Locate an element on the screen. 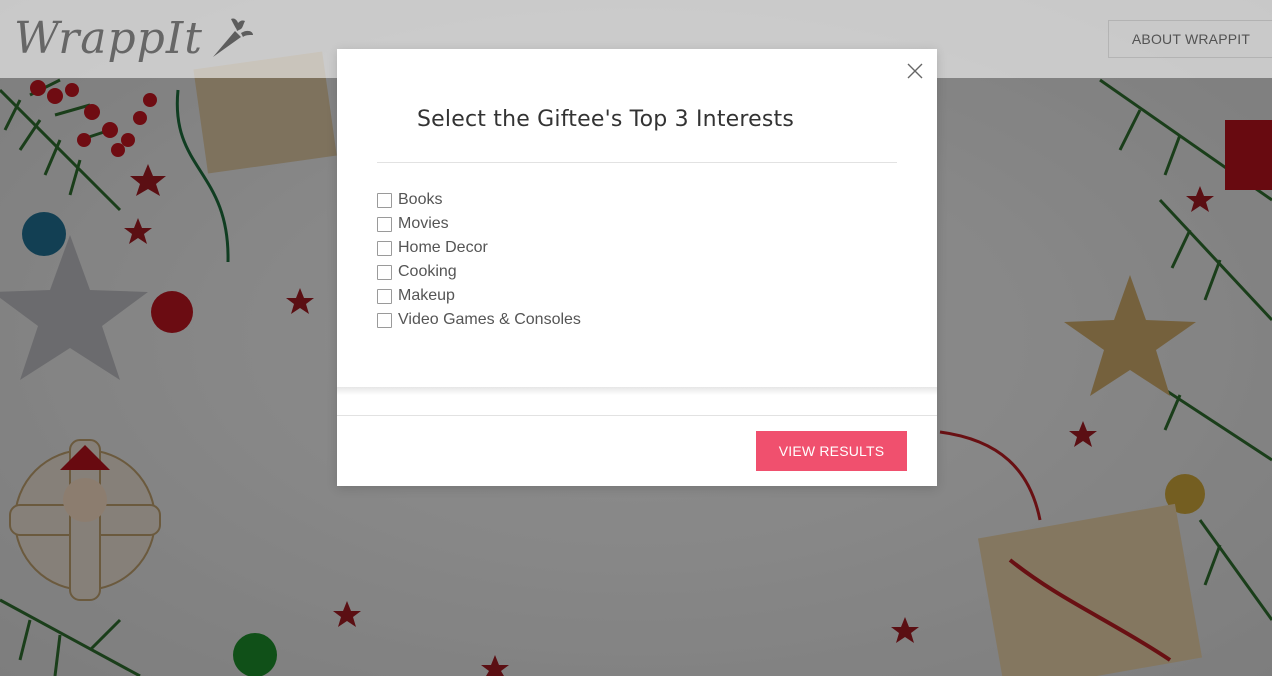 This screenshot has height=676, width=1272. view-results-button: VIEW RESULTS is located at coordinates (831, 451).